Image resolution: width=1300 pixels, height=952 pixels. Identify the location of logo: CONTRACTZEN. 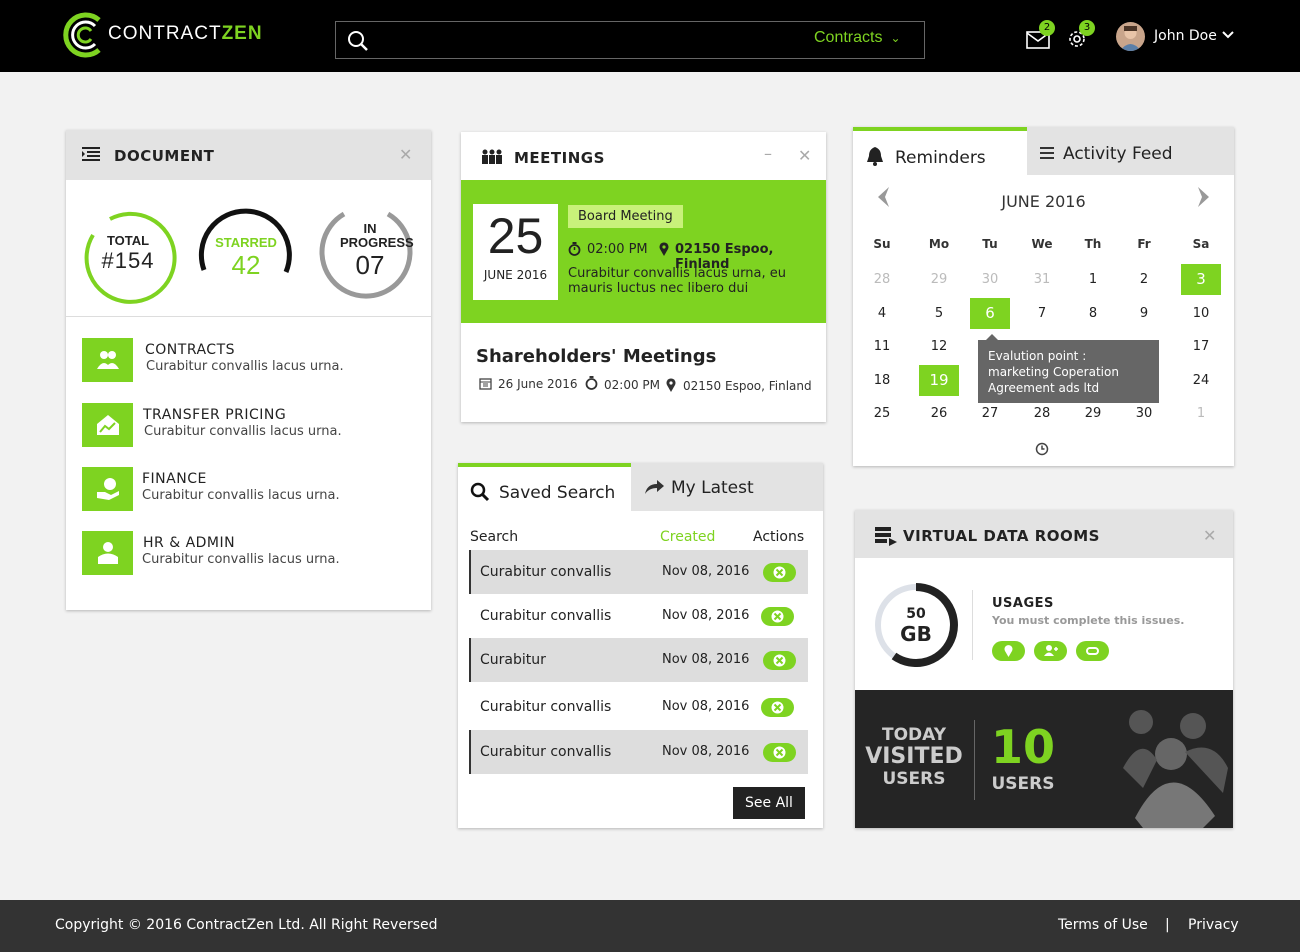
(163, 35).